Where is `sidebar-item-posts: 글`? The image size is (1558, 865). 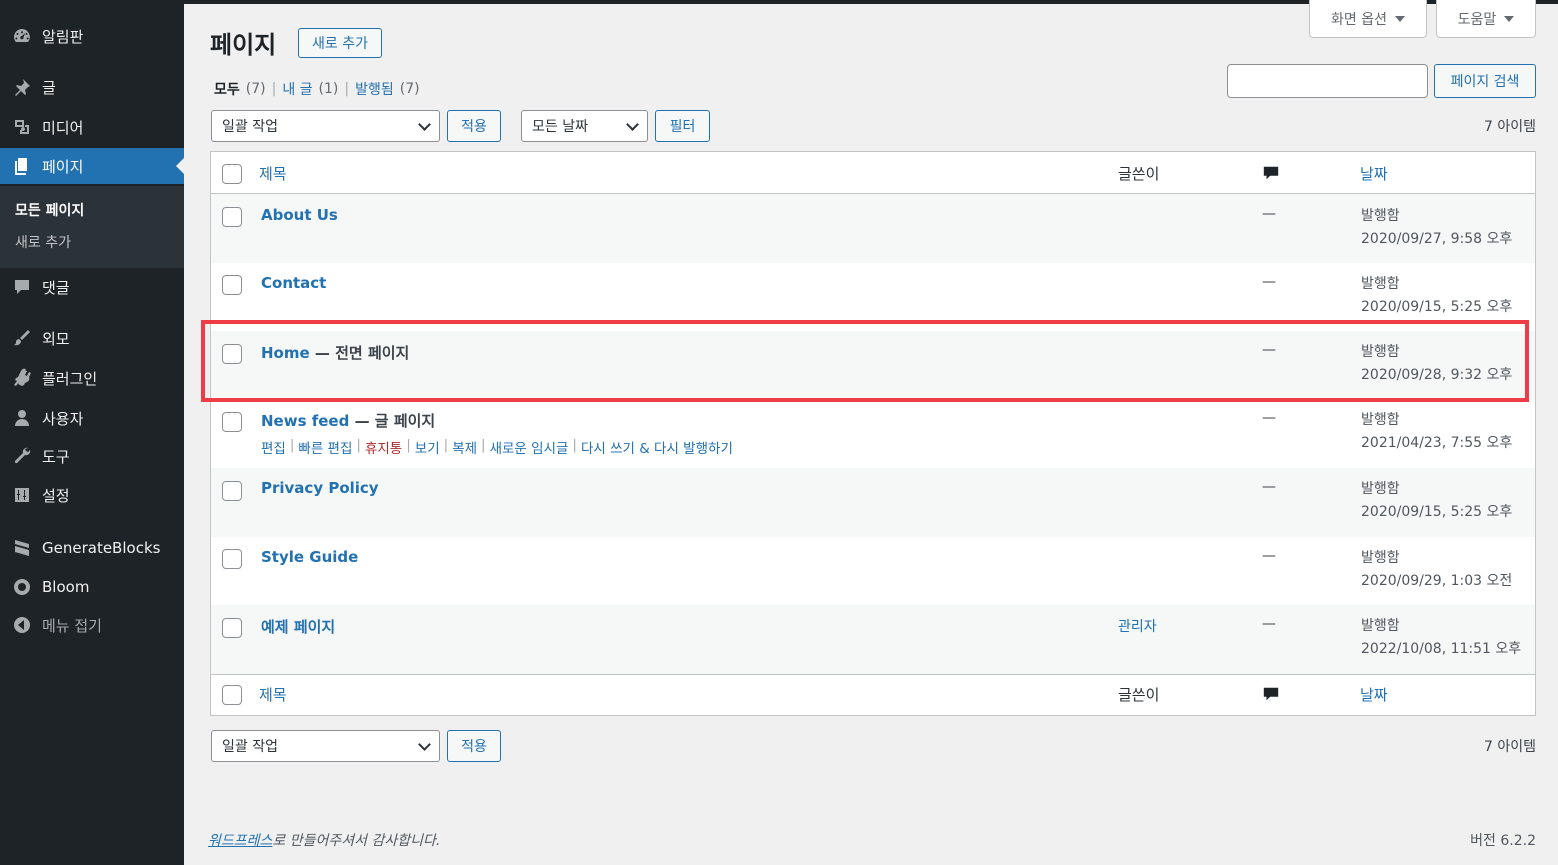
sidebar-item-posts: 글 is located at coordinates (92, 87).